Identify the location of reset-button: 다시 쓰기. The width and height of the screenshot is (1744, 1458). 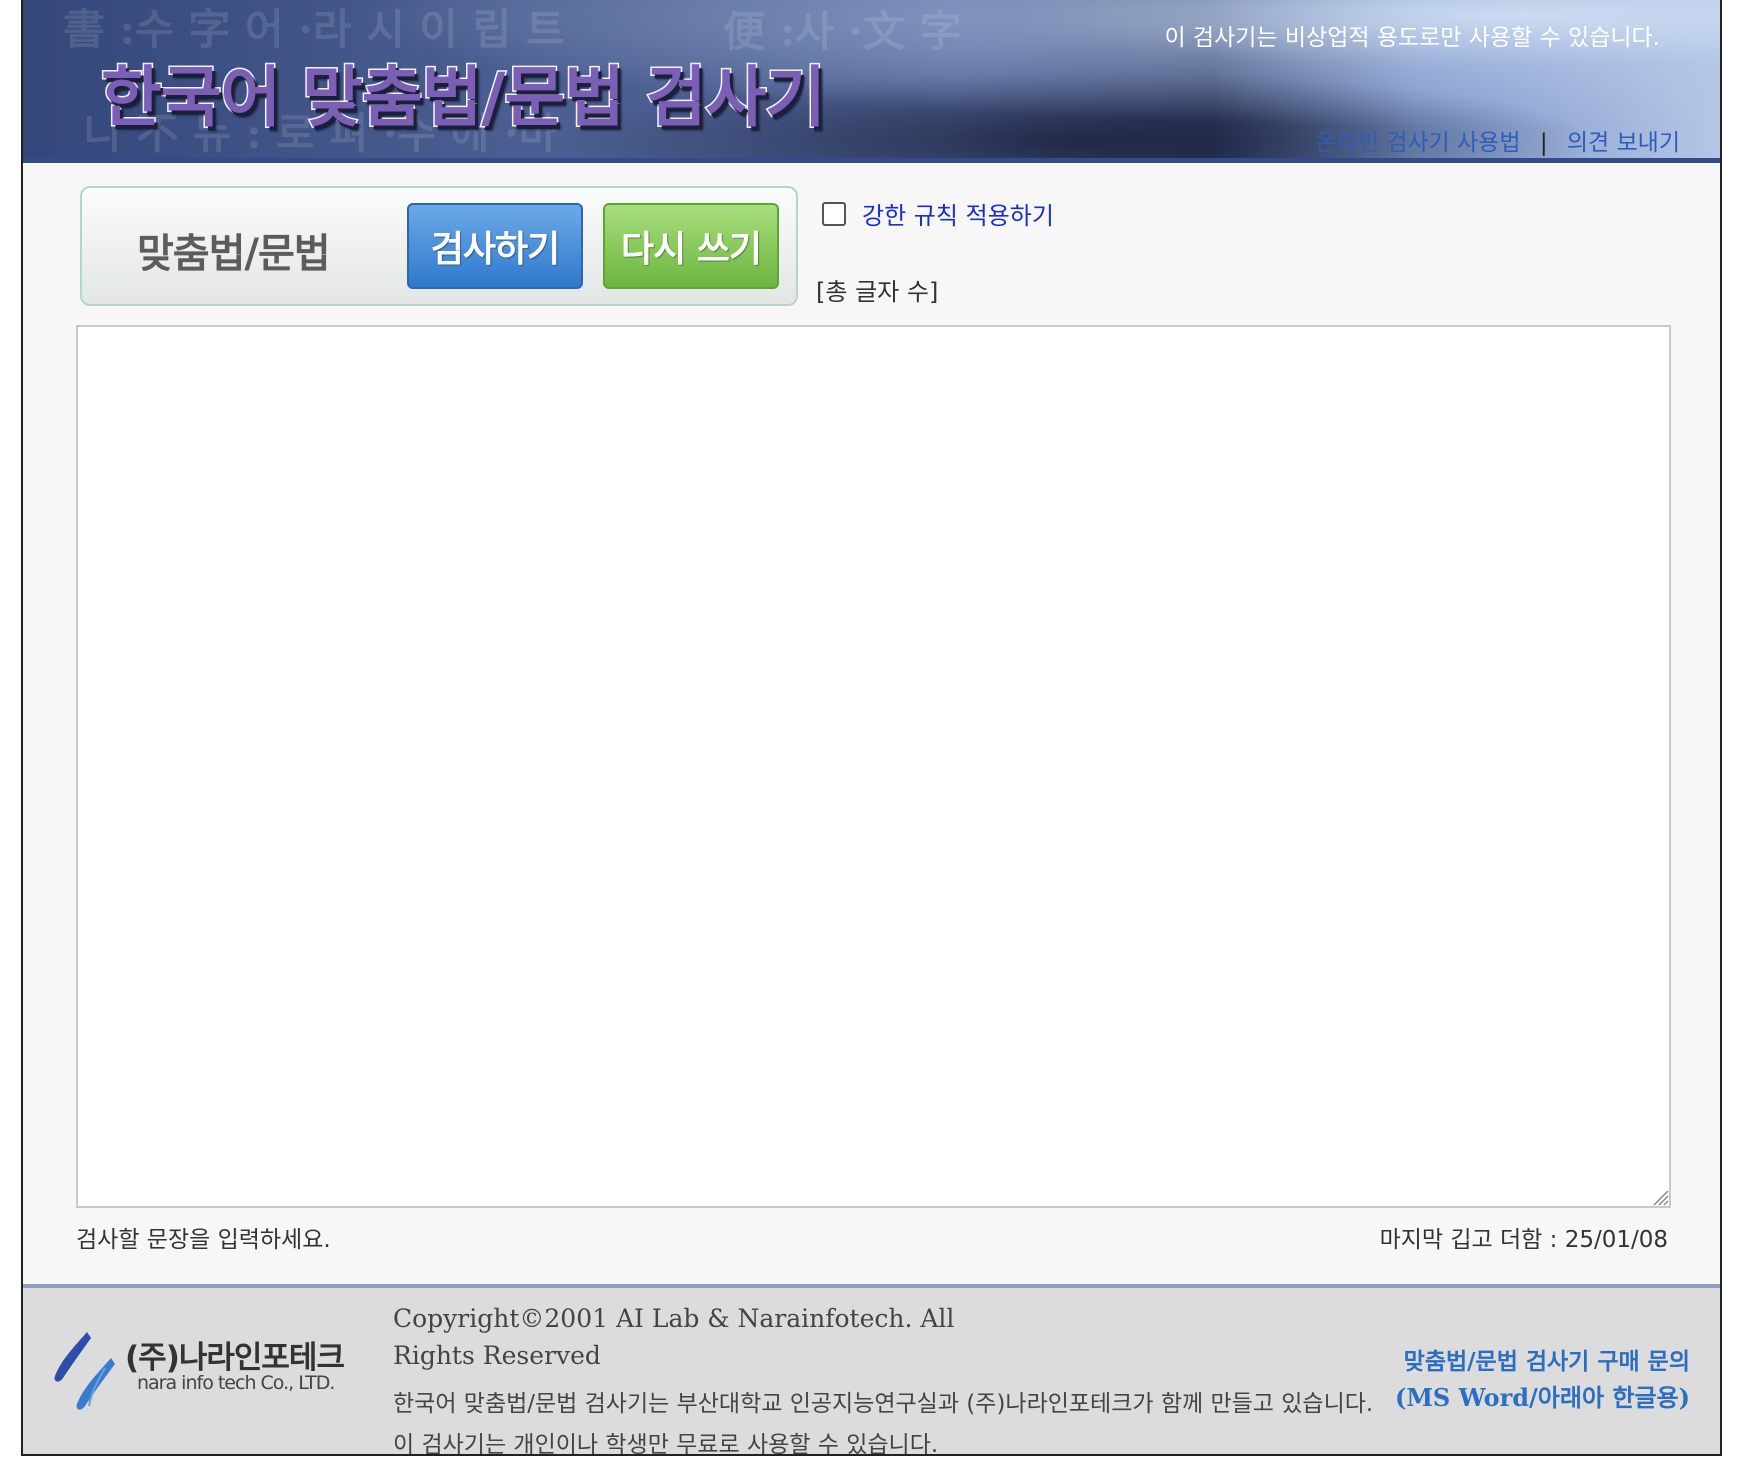
(691, 246).